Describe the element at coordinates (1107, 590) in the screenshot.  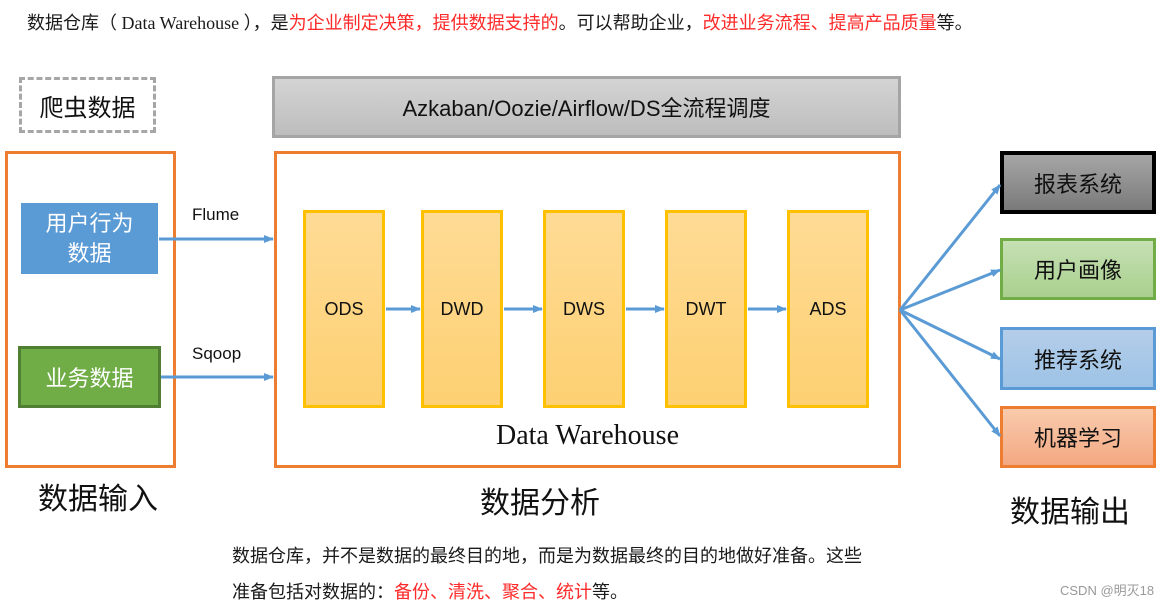
I see `watermark: CSDN @明灭18` at that location.